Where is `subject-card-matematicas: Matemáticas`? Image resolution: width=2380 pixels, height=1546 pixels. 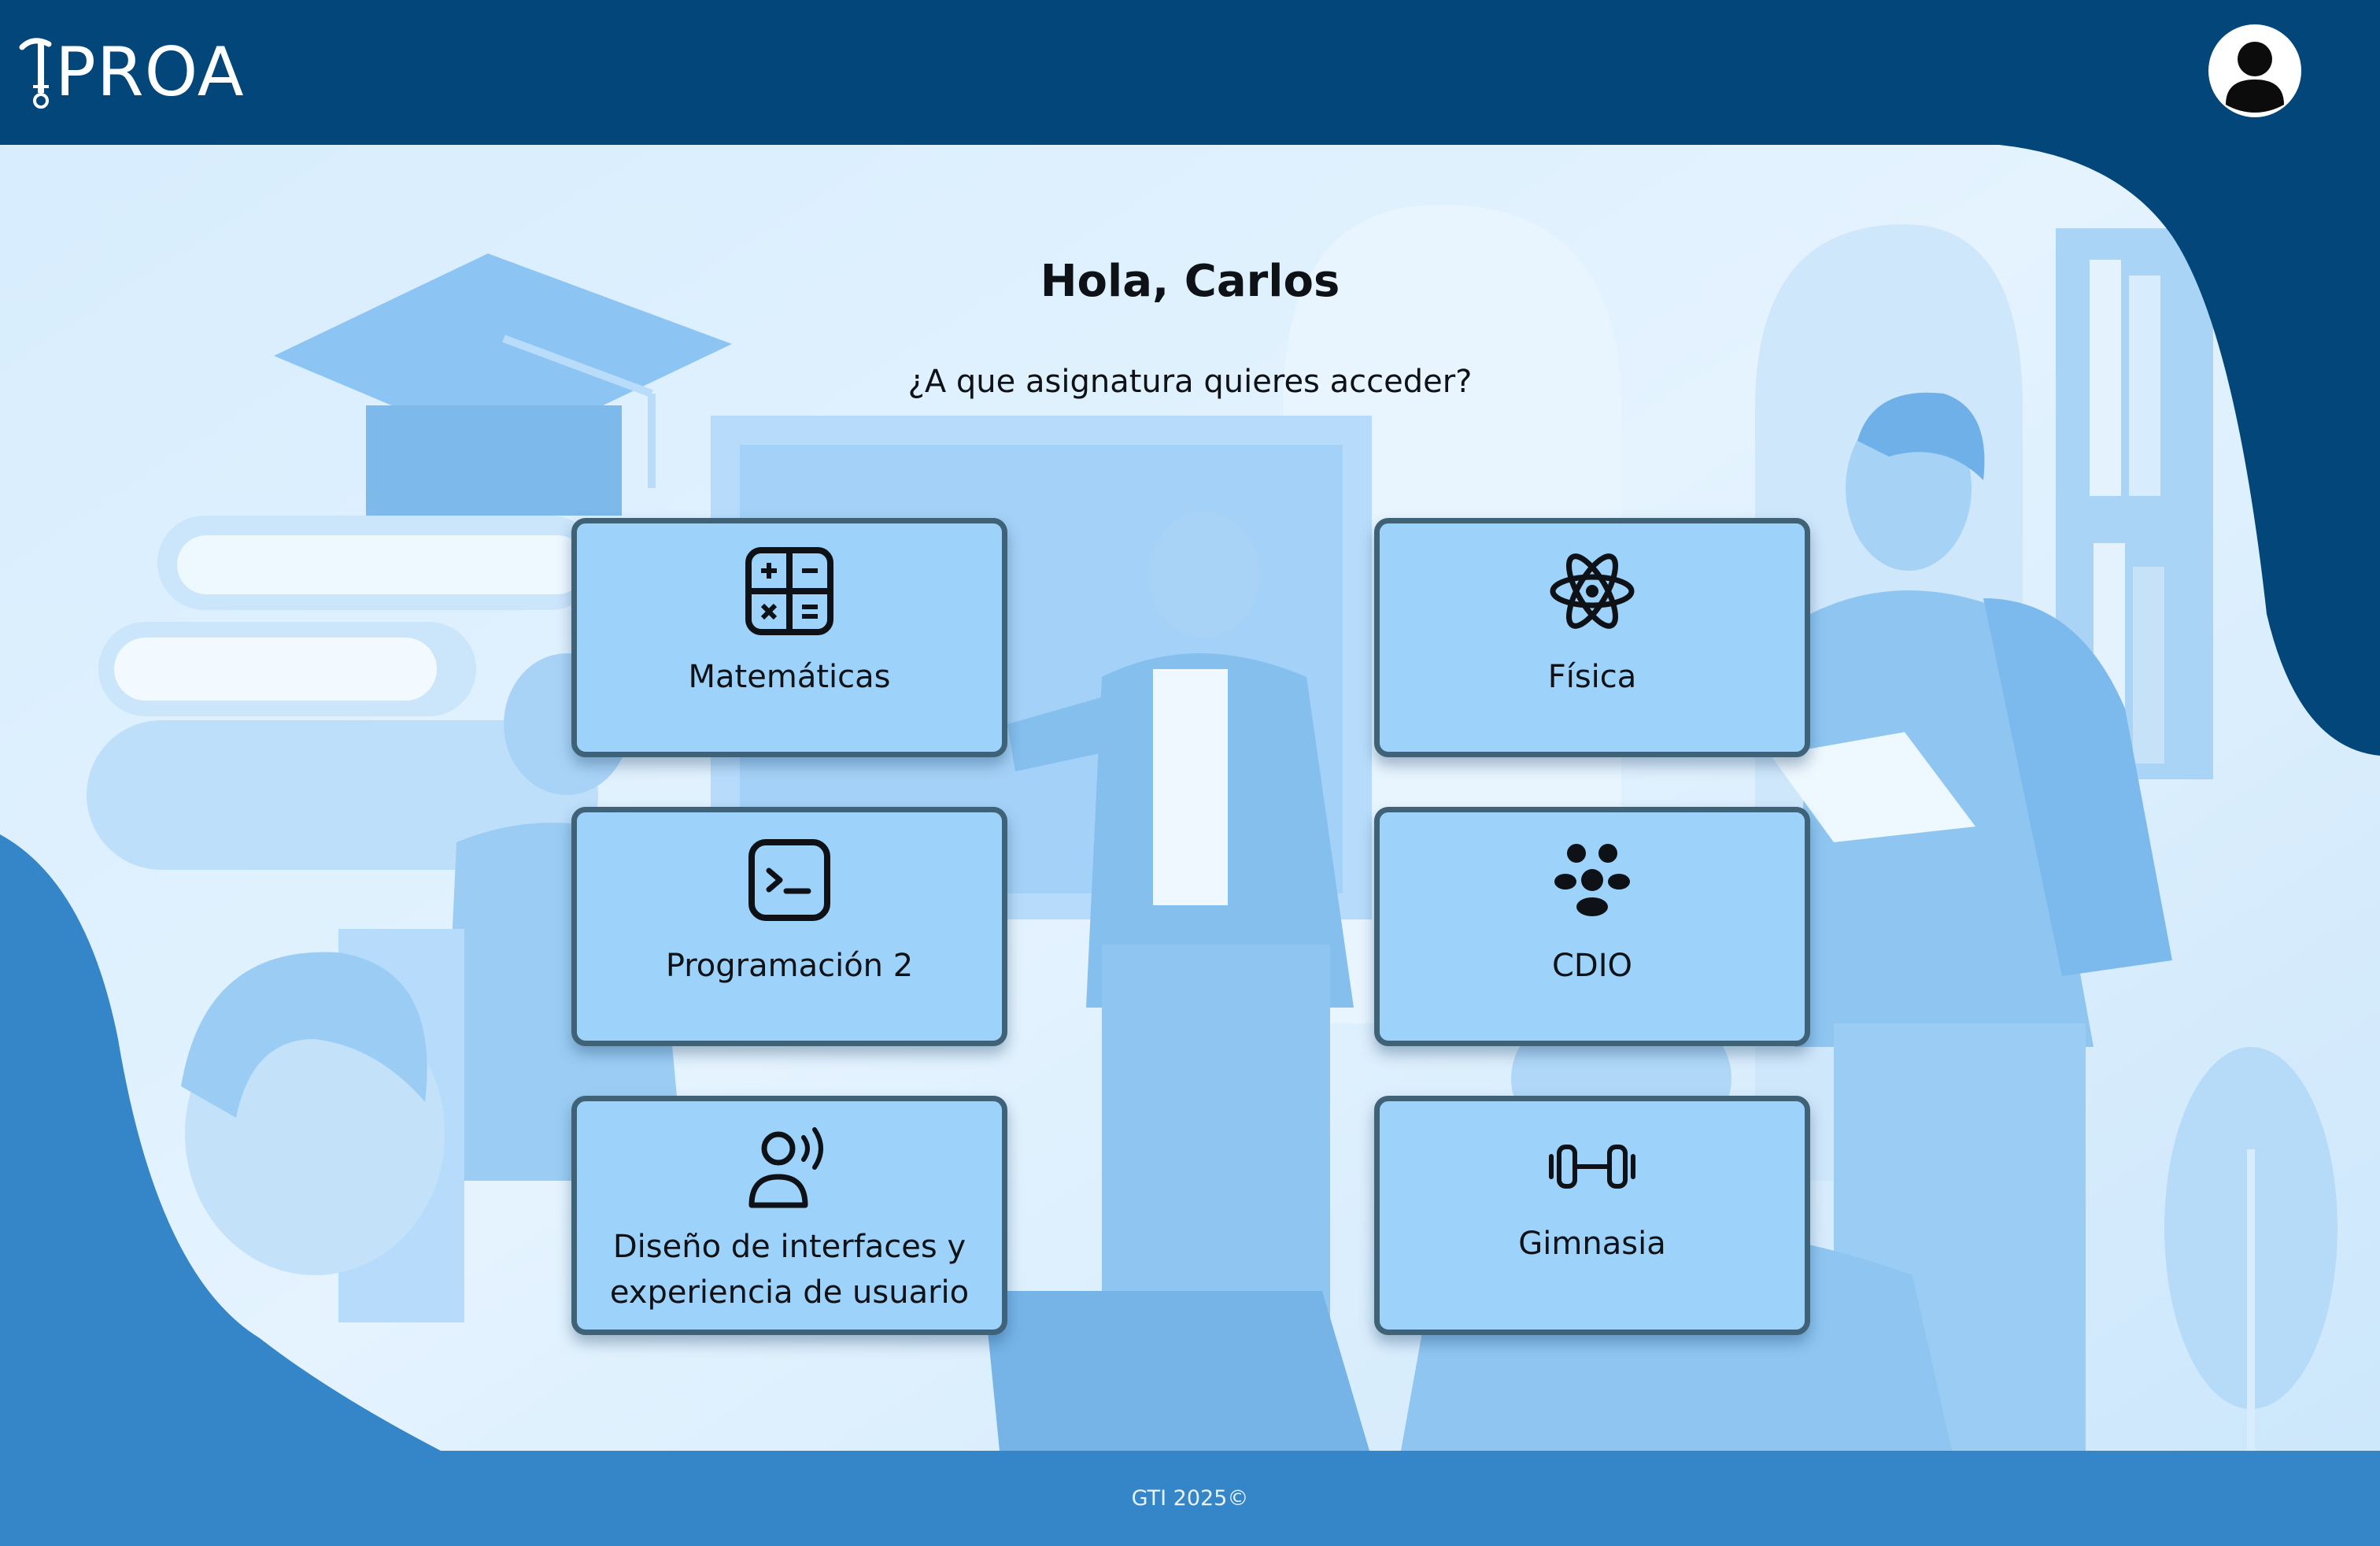 subject-card-matematicas: Matemáticas is located at coordinates (789, 637).